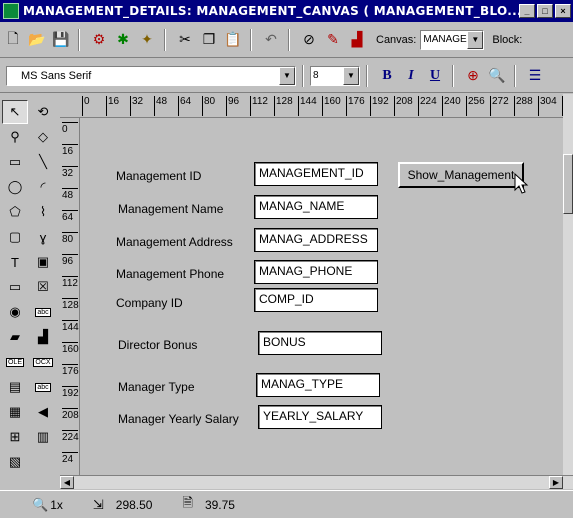 Image resolution: width=573 pixels, height=518 pixels. Describe the element at coordinates (156, 387) in the screenshot. I see `manager-type-label: Manager Type` at that location.